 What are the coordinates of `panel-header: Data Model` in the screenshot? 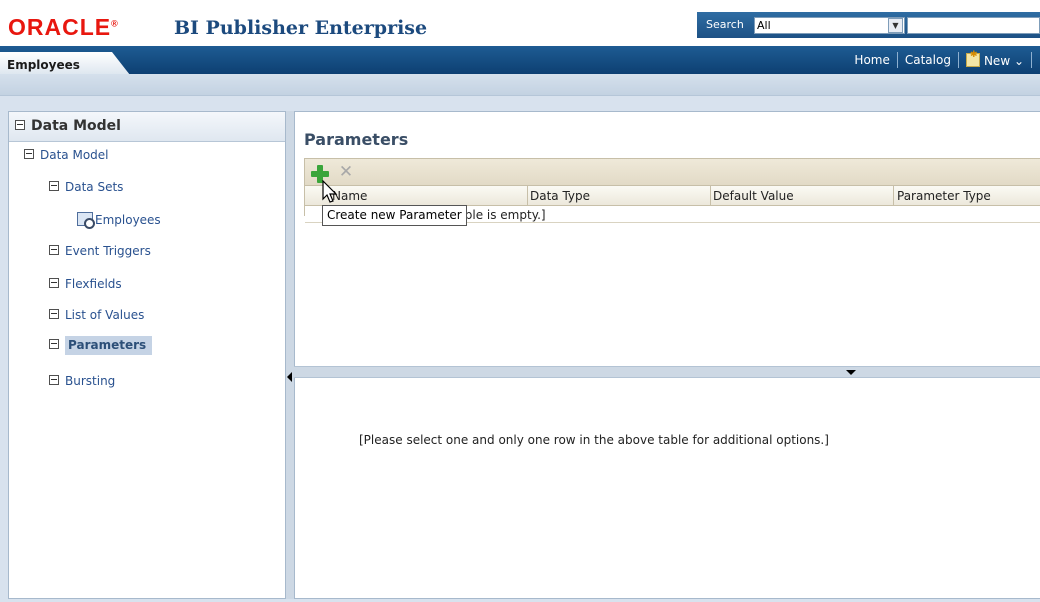 It's located at (147, 127).